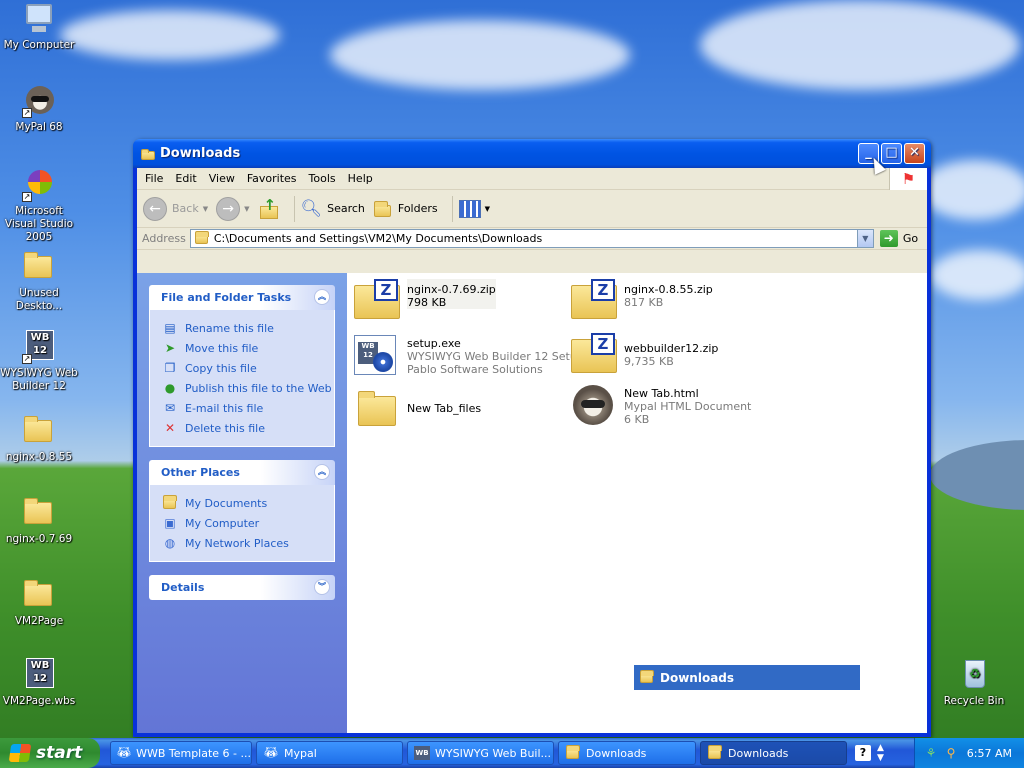 This screenshot has height=768, width=1024. What do you see at coordinates (187, 178) in the screenshot?
I see `menu-edit: Edit` at bounding box center [187, 178].